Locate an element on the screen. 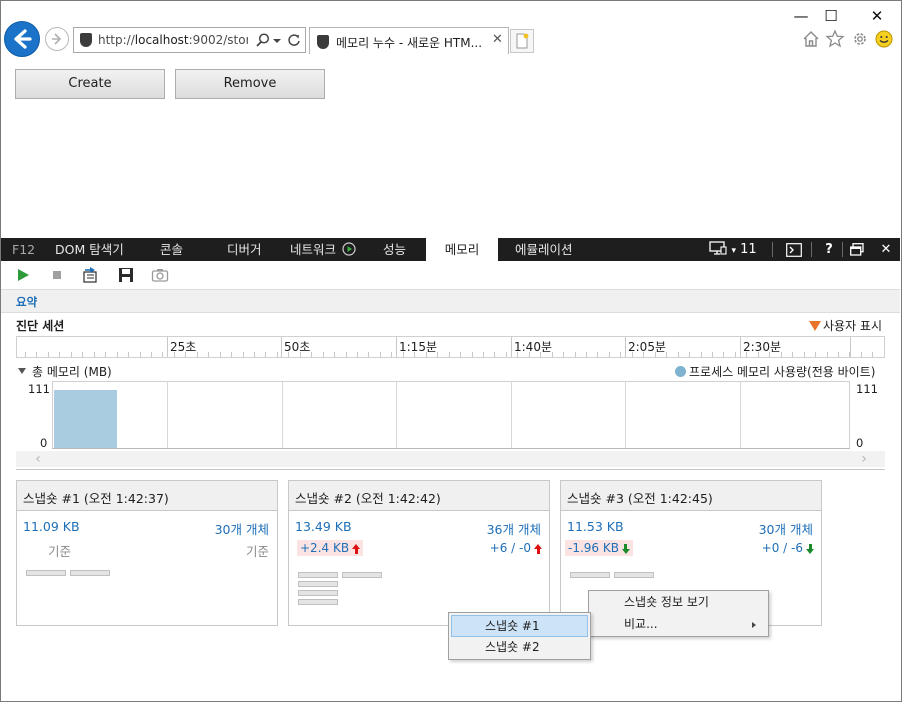 The height and width of the screenshot is (702, 902). y-axis-max-left: 111 is located at coordinates (39, 389).